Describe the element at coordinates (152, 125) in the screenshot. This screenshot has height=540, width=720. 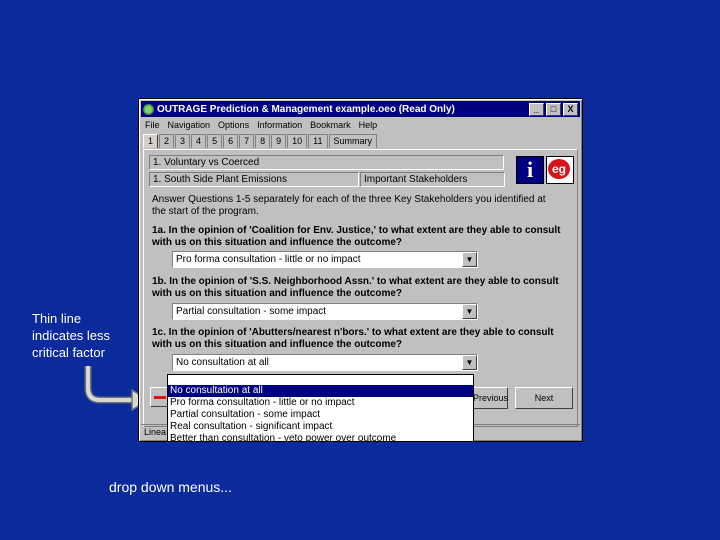
I see `menu-file: File` at that location.